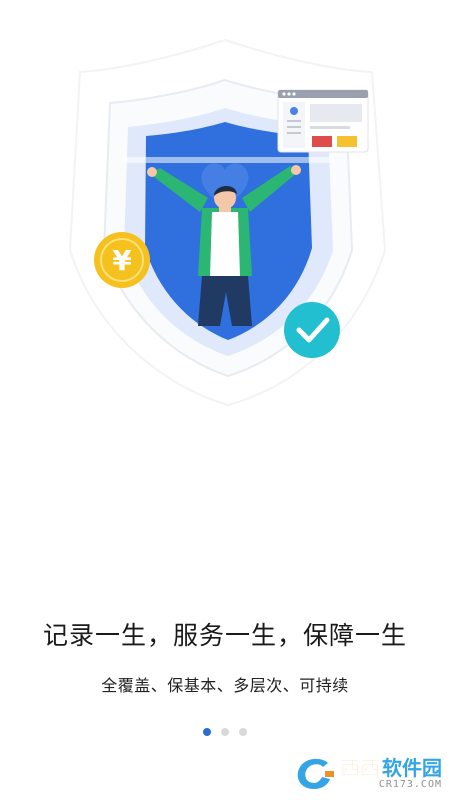 The width and height of the screenshot is (450, 800). I want to click on watermark-brand-xixi: 西西, so click(360, 768).